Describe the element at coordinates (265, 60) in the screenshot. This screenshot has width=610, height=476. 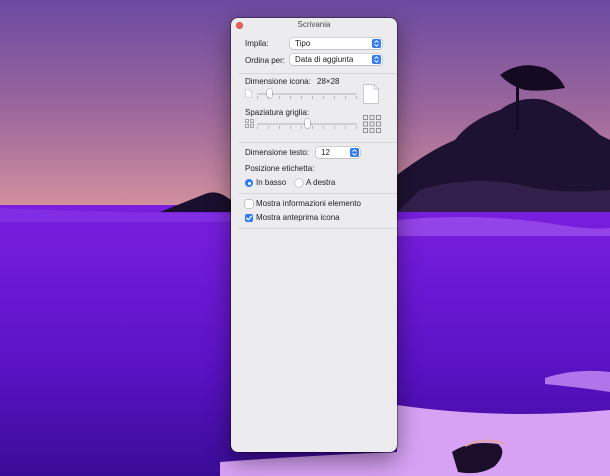
I see `sort-by-label: Ordina per:` at that location.